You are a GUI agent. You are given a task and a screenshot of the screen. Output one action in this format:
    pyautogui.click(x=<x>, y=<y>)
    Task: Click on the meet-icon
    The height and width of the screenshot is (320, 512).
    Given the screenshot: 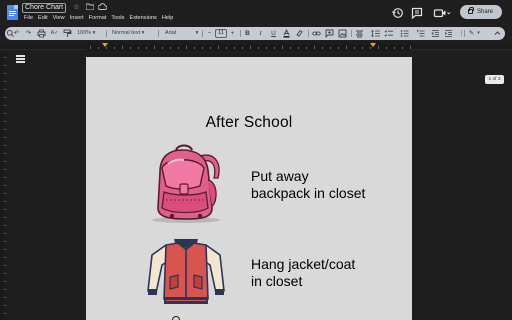 What is the action you would take?
    pyautogui.click(x=442, y=13)
    